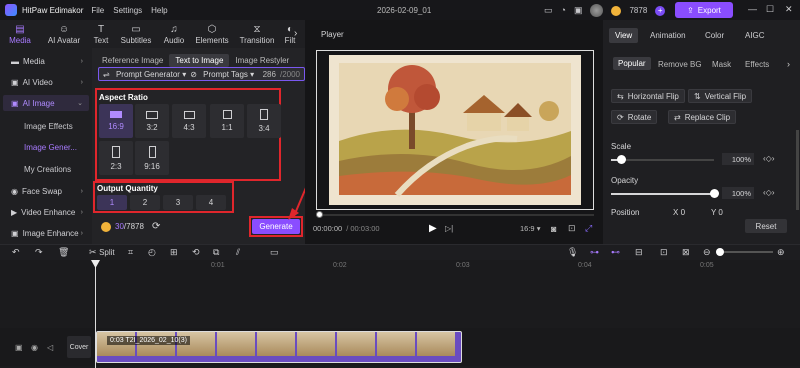  I want to click on rotate-tool-icon: ⟲, so click(196, 252).